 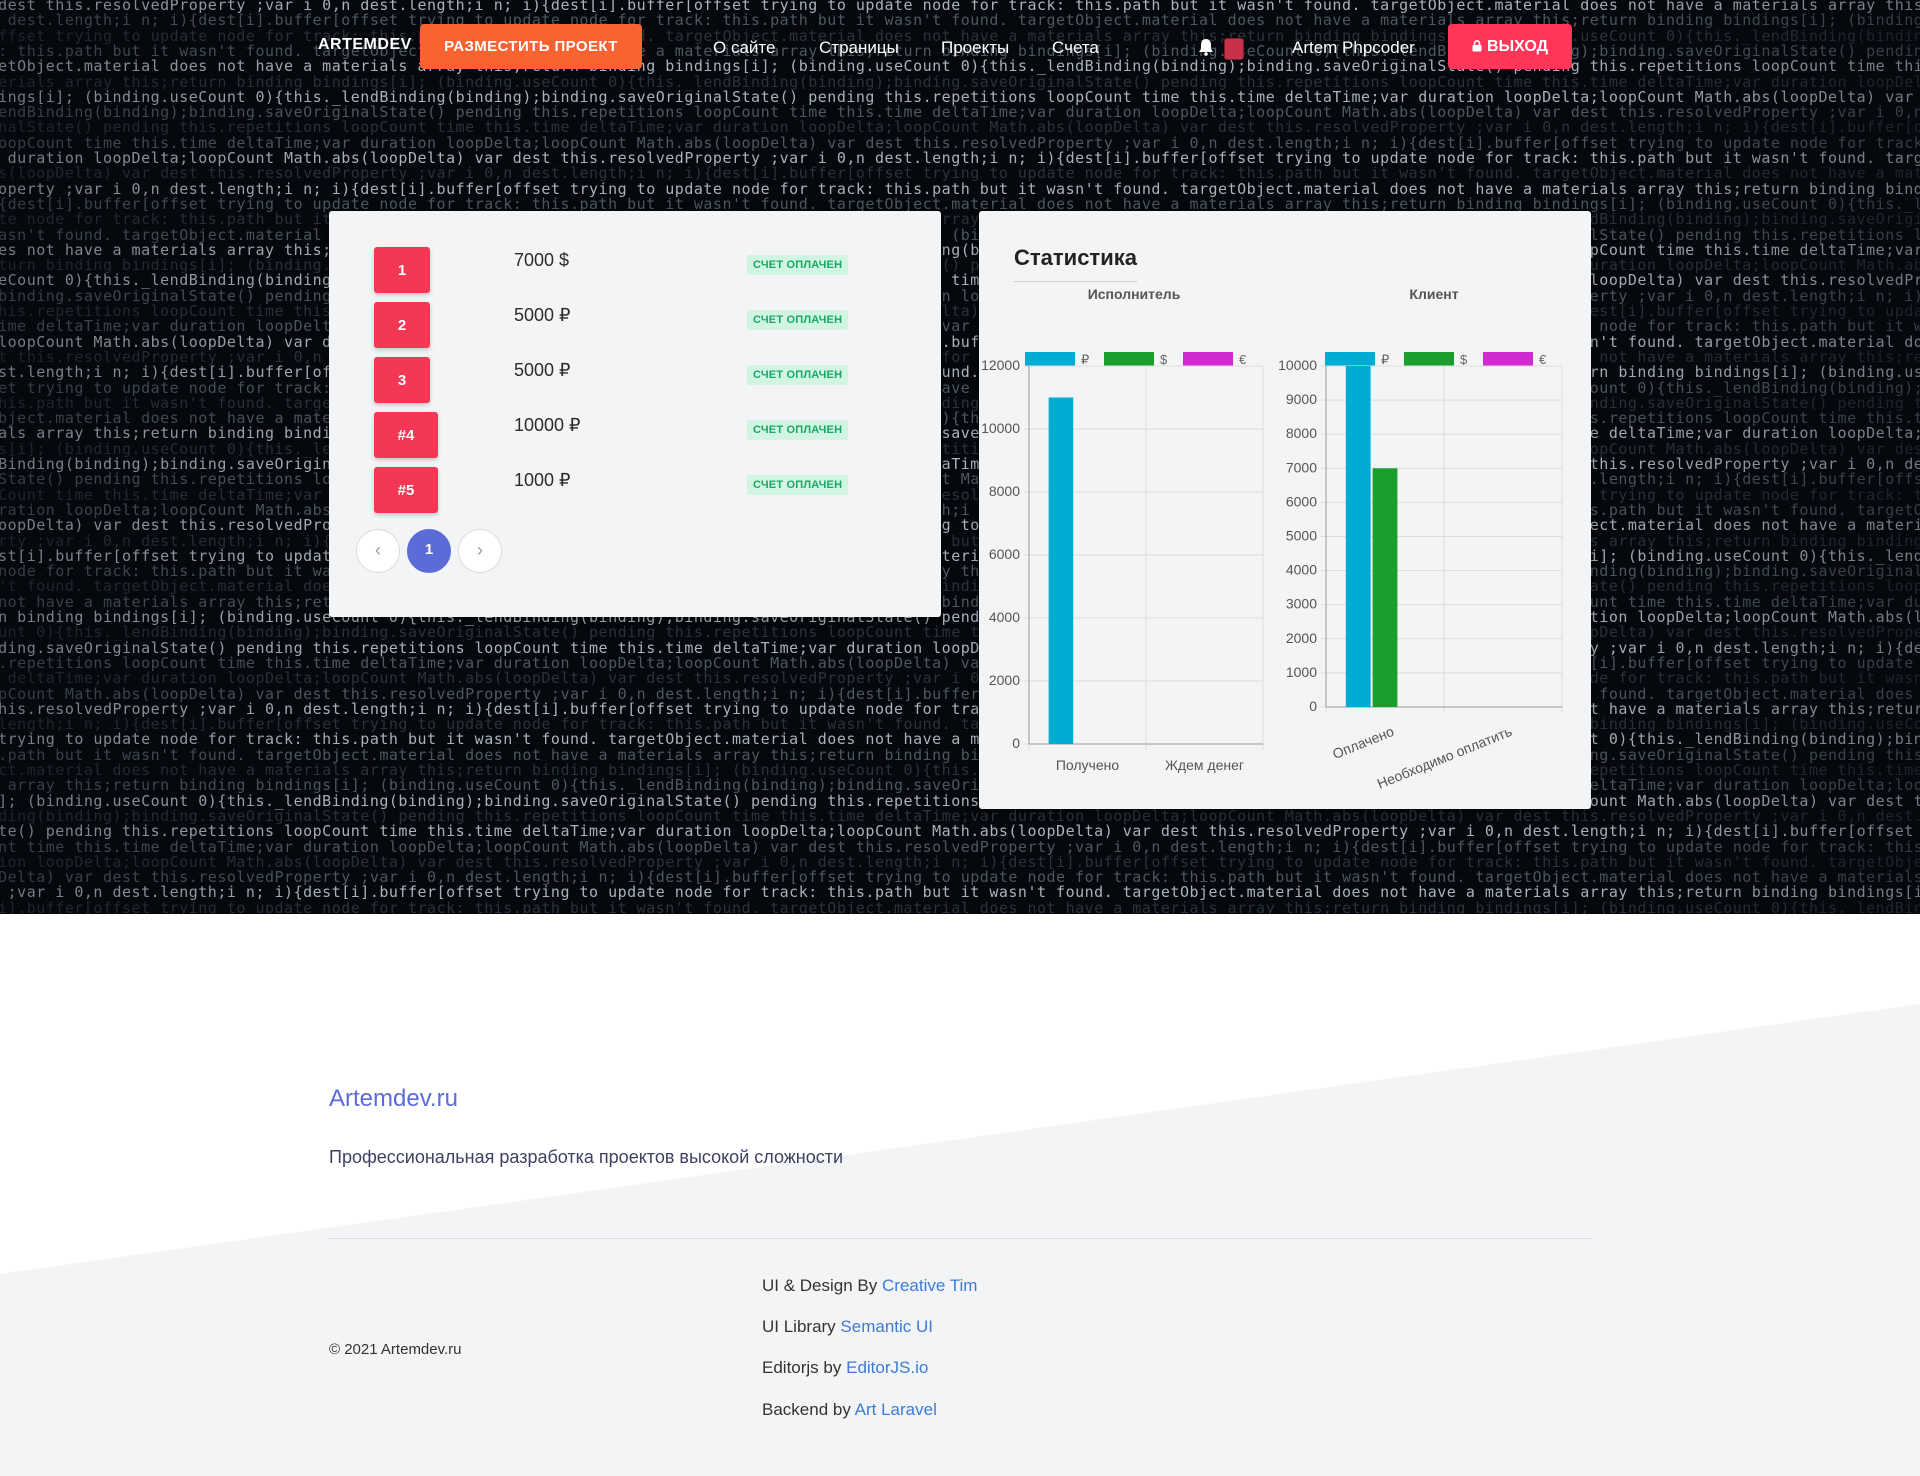 I want to click on user-name: Artem Phpcoder, so click(x=1353, y=48).